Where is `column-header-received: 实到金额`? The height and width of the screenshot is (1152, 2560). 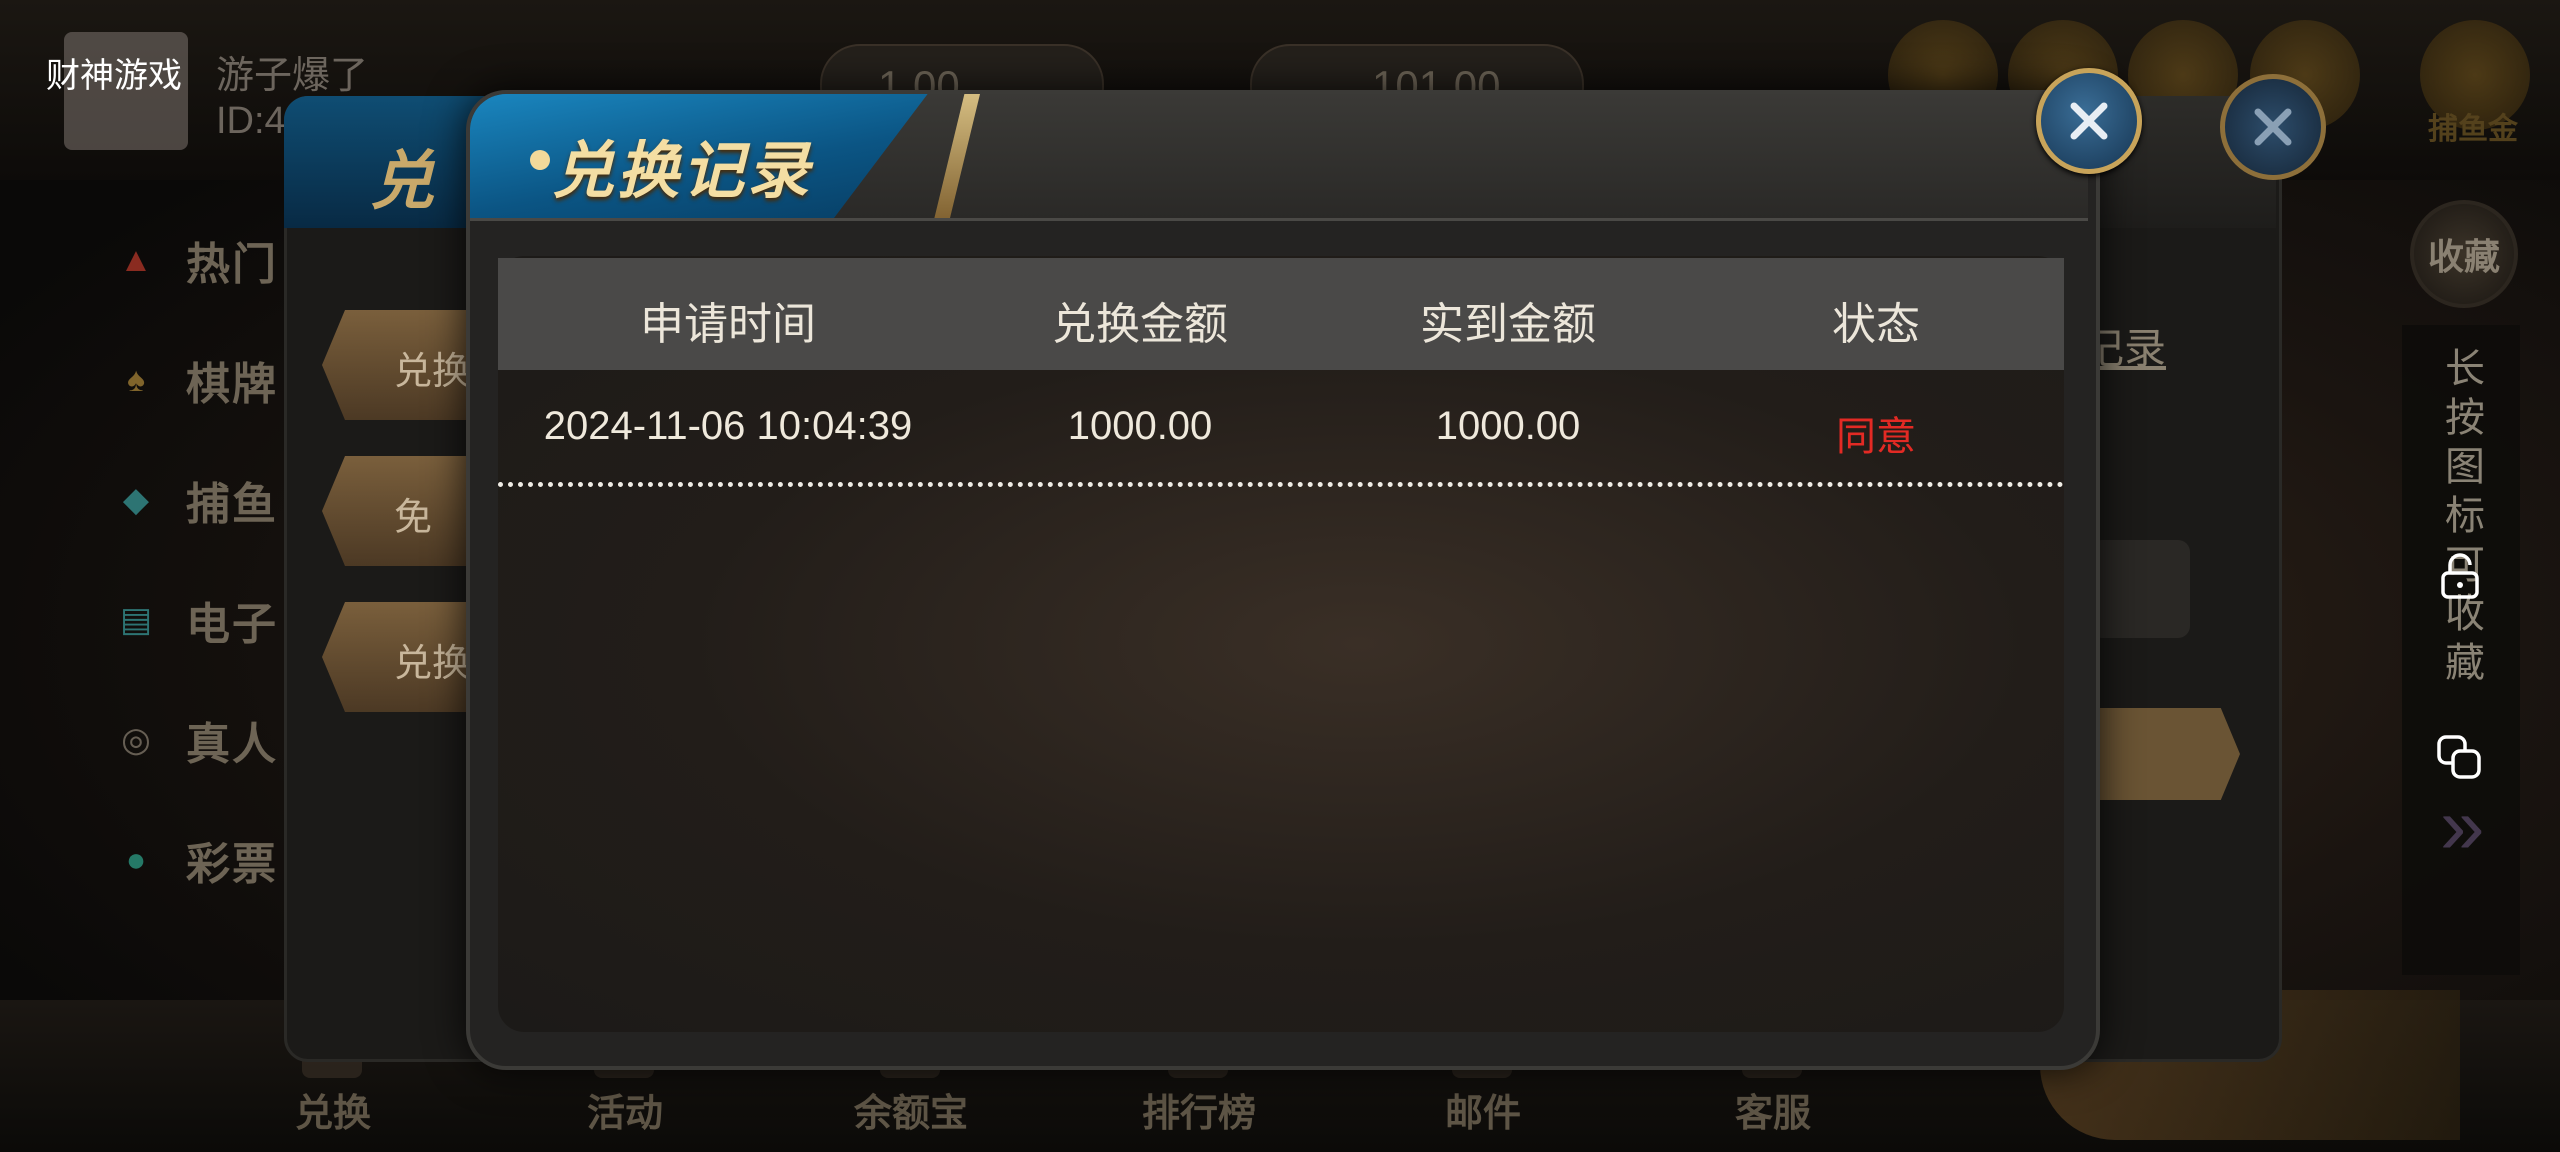 column-header-received: 实到金额 is located at coordinates (1508, 324).